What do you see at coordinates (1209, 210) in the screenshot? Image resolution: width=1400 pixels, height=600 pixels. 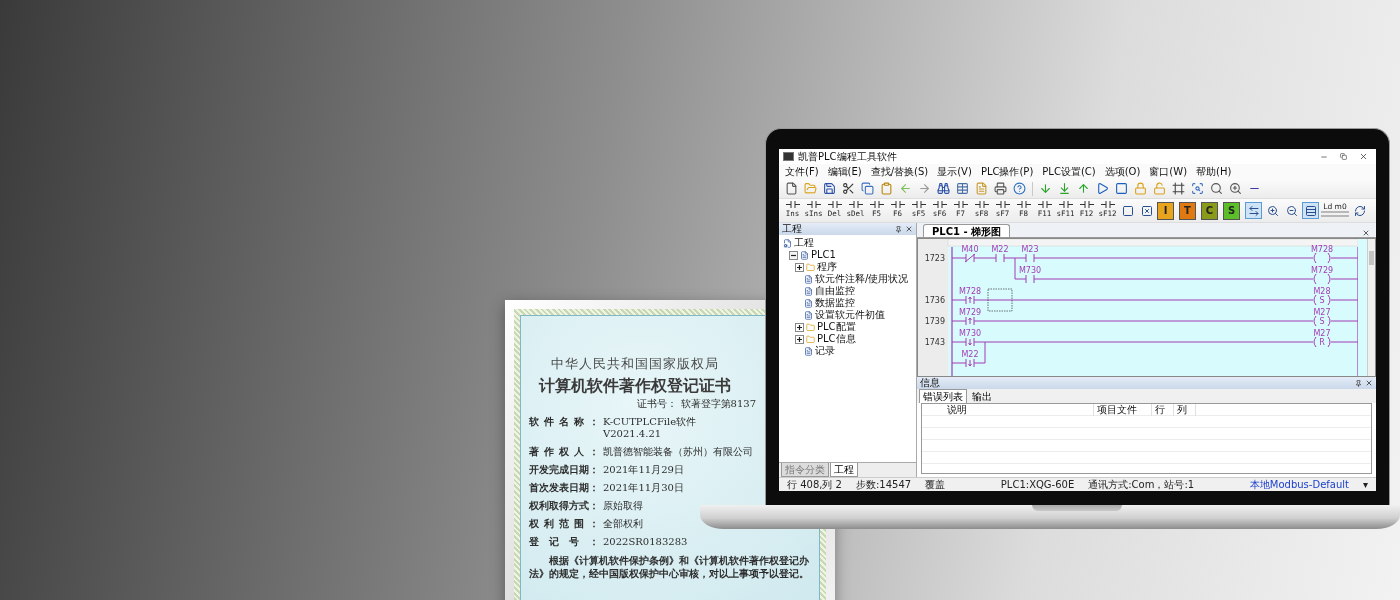 I see `instruction-button: C` at bounding box center [1209, 210].